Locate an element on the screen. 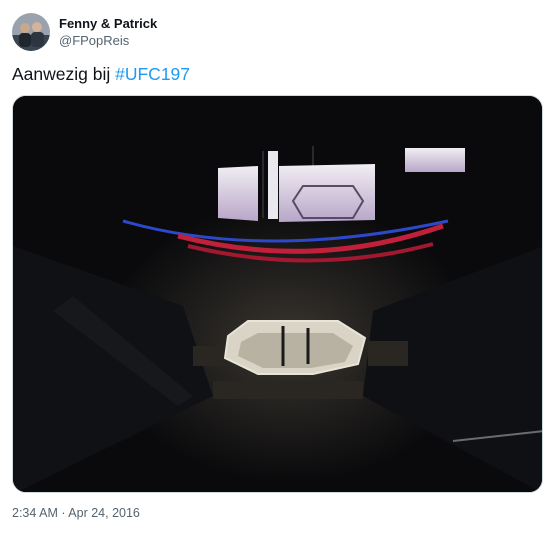 The height and width of the screenshot is (533, 555). tweet-text: Aanwezig bij #UFC197 is located at coordinates (101, 74).